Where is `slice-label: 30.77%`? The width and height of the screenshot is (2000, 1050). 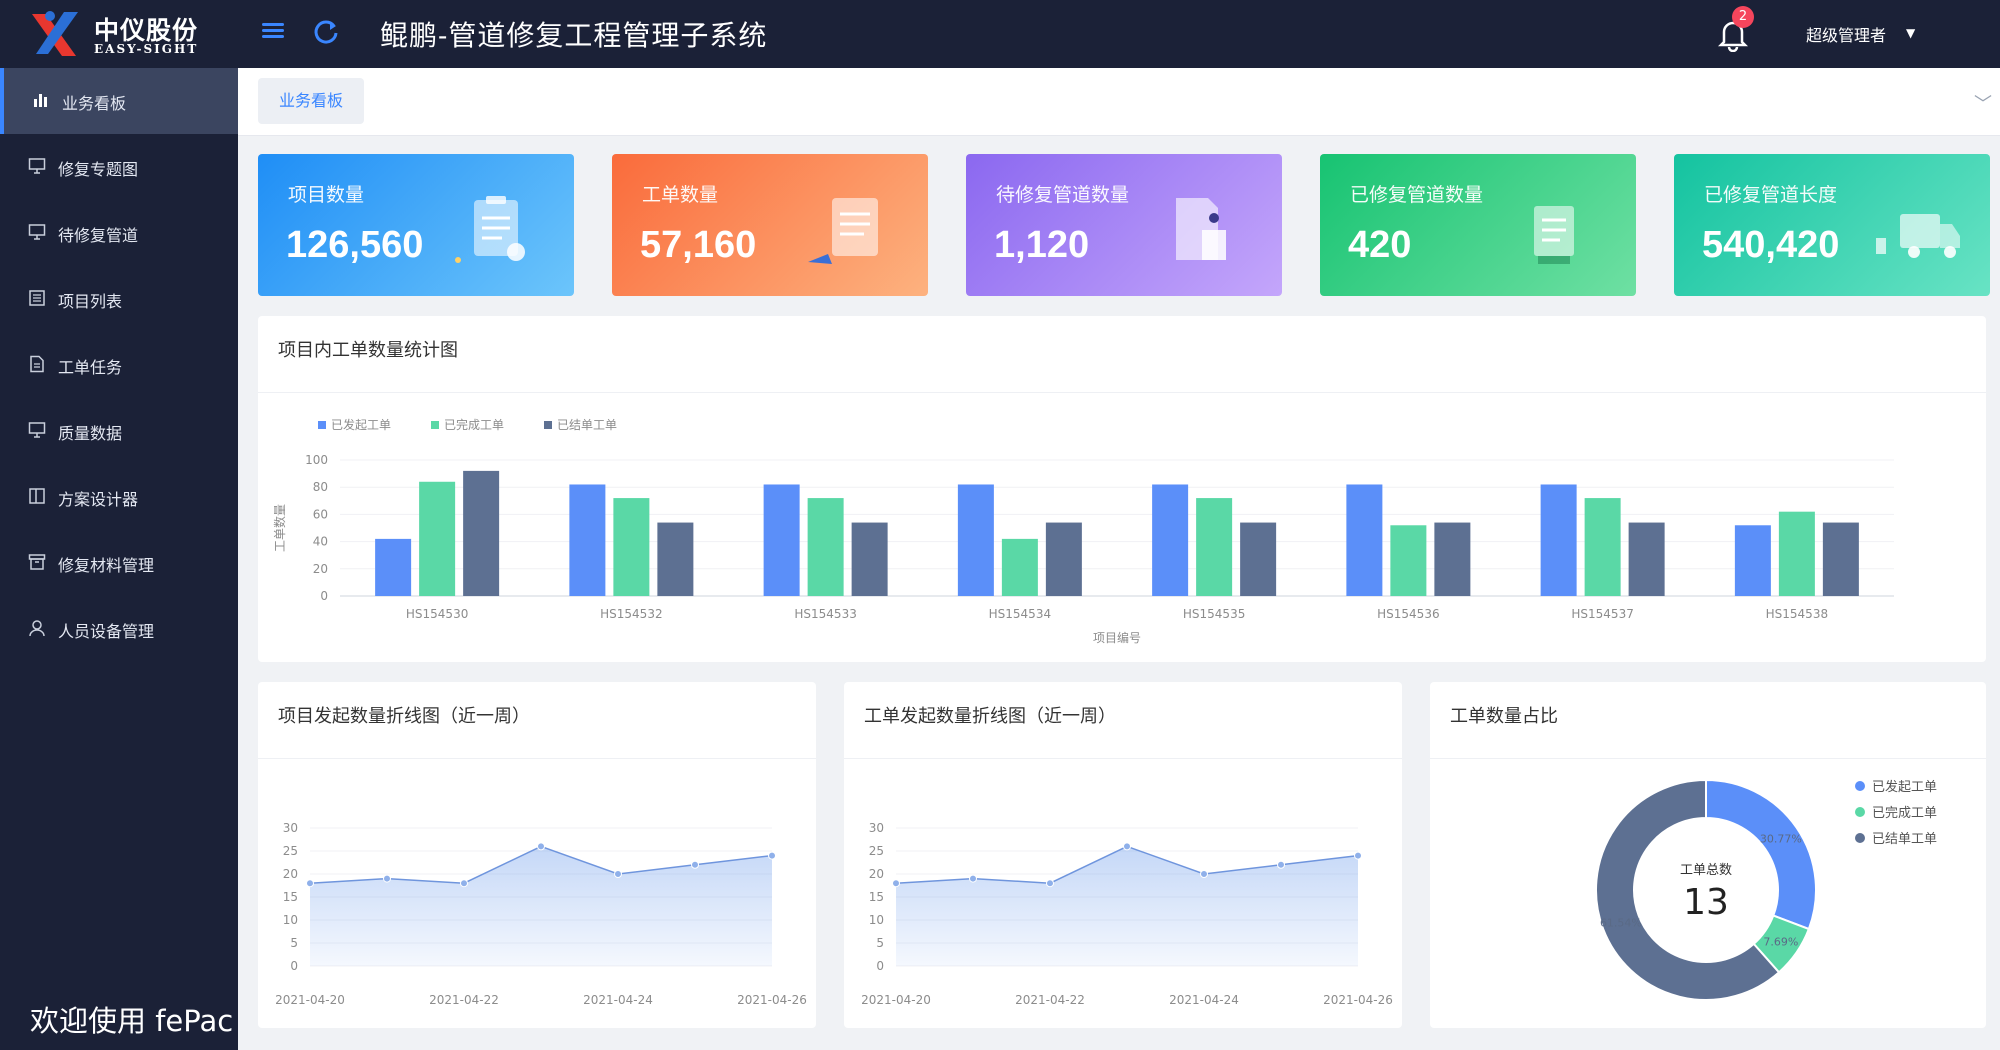
slice-label: 30.77% is located at coordinates (1781, 838).